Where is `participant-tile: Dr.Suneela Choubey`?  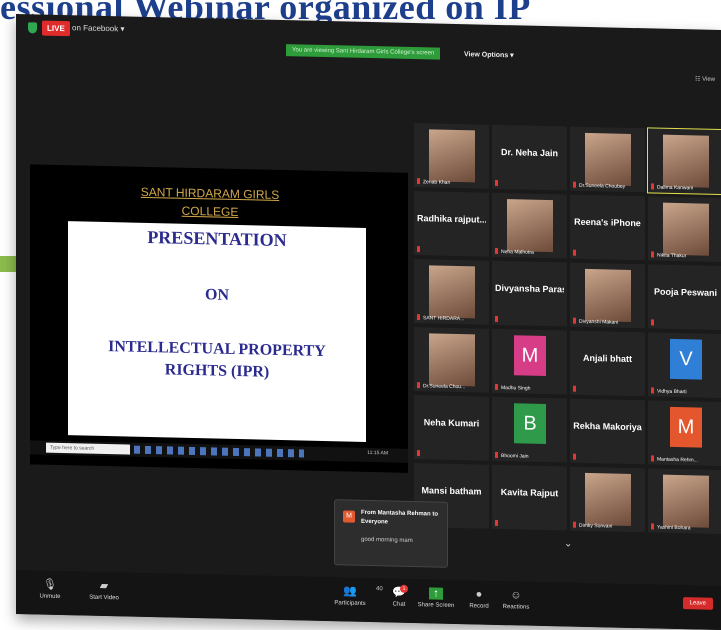 participant-tile: Dr.Suneela Choubey is located at coordinates (607, 159).